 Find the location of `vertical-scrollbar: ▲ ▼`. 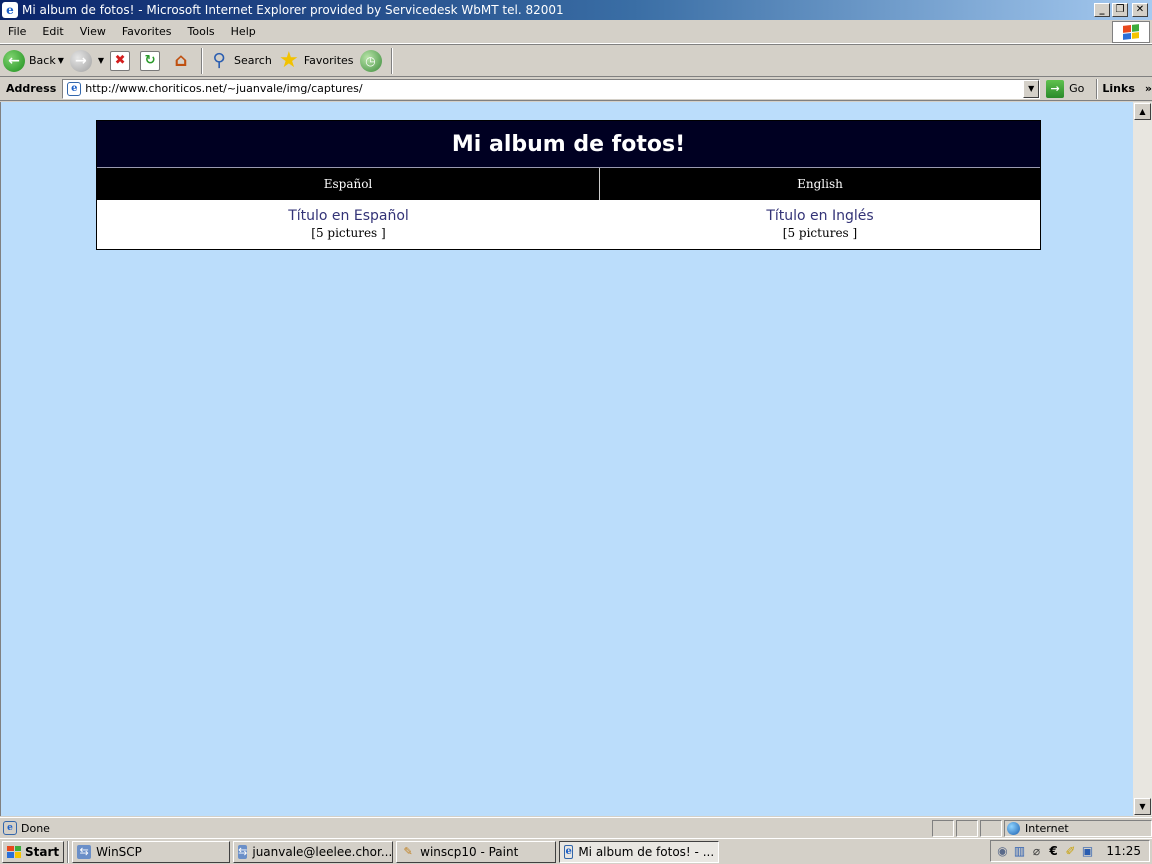

vertical-scrollbar: ▲ ▼ is located at coordinates (1142, 459).